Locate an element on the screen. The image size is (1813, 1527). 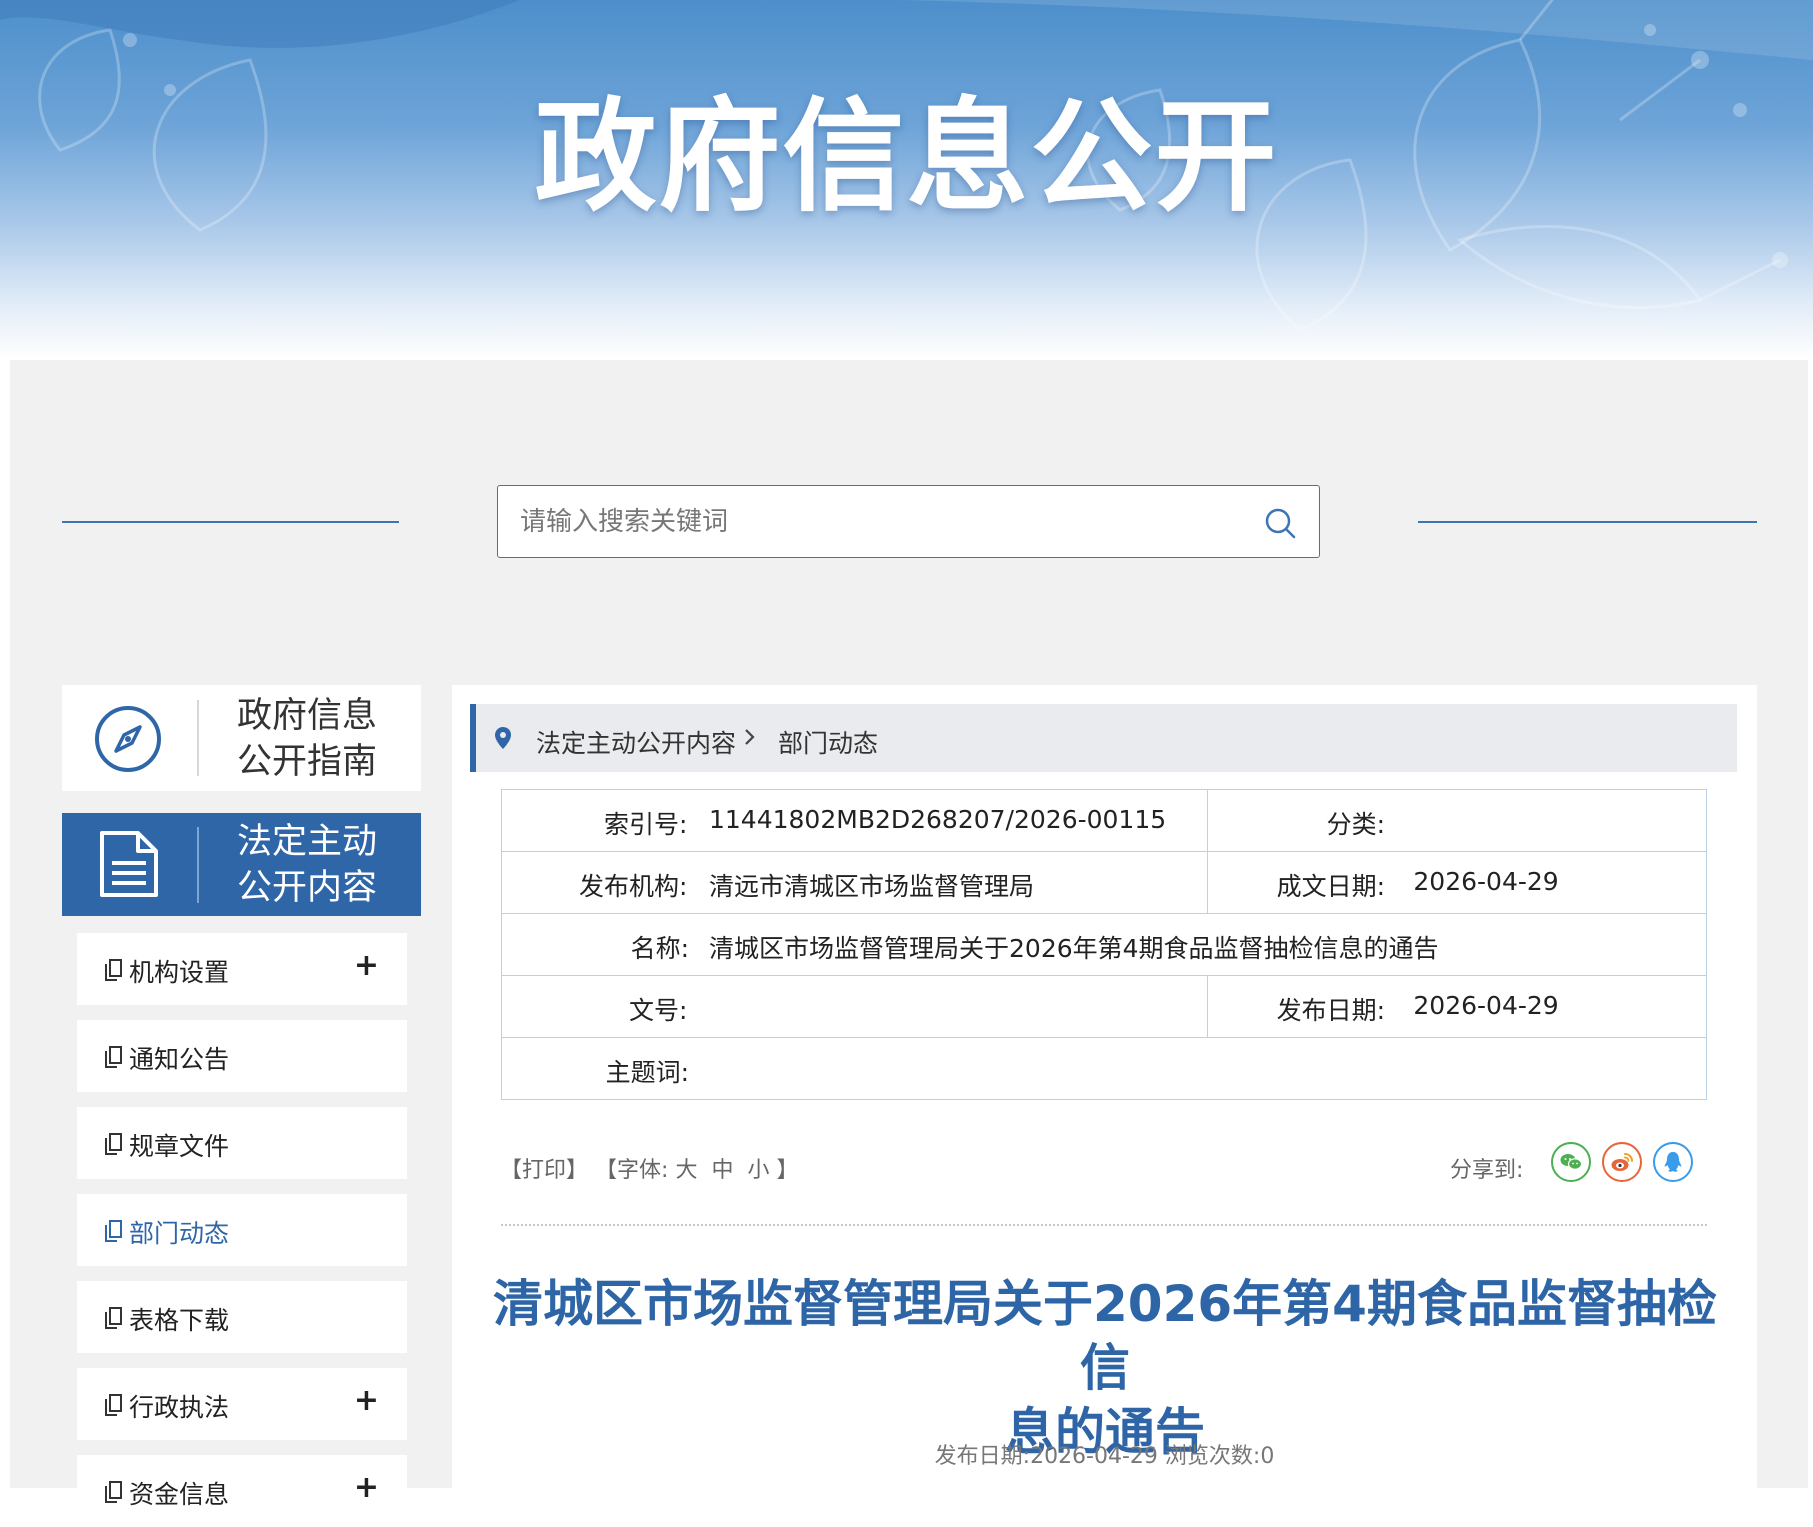
sidebar-guide-button: 政府信息 公开指南 is located at coordinates (241, 738).